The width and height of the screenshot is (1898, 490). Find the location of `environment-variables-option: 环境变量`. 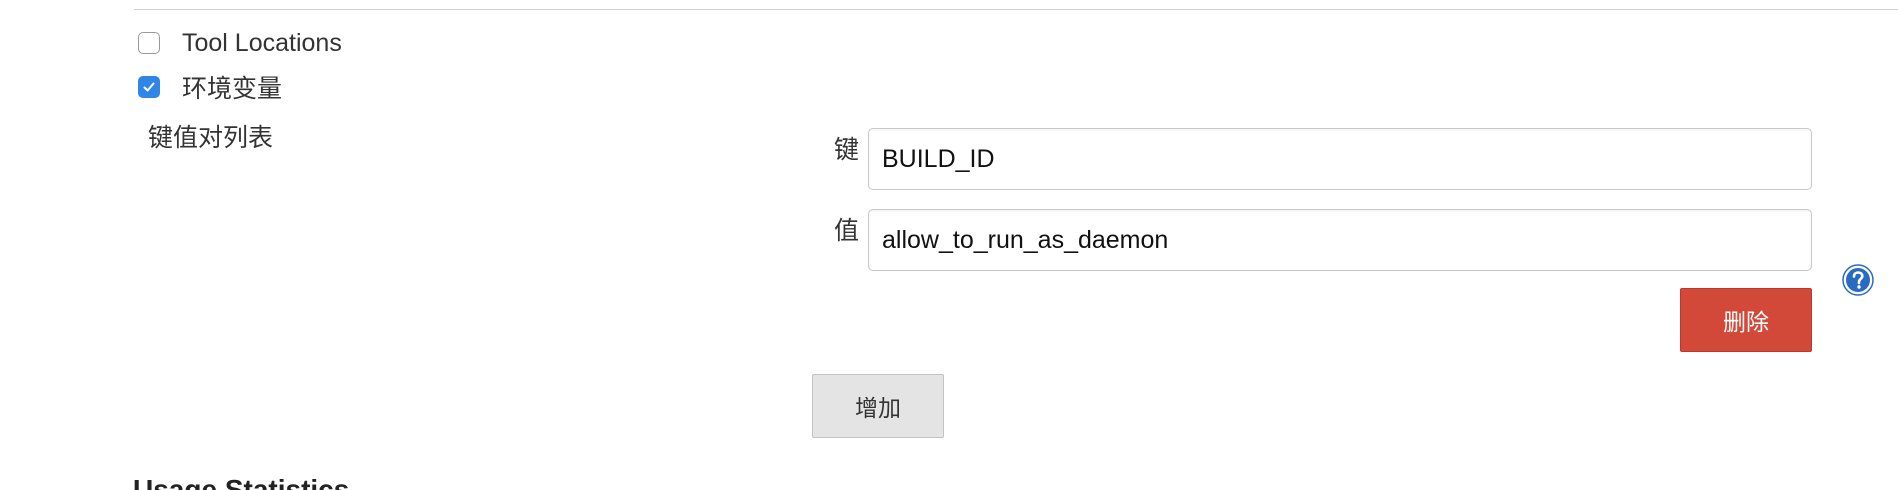

environment-variables-option: 环境变量 is located at coordinates (210, 87).